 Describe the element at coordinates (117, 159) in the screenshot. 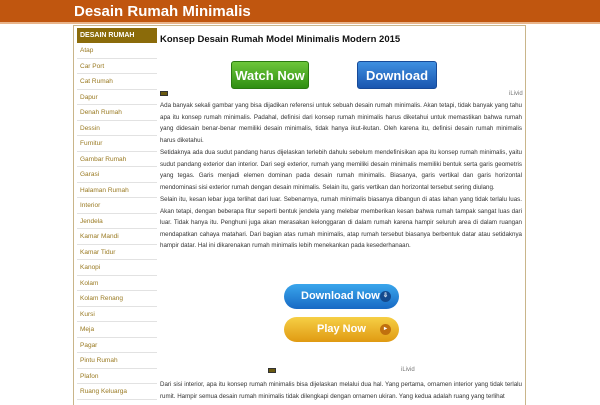

I see `sidebar-item: Gambar Rumah` at that location.